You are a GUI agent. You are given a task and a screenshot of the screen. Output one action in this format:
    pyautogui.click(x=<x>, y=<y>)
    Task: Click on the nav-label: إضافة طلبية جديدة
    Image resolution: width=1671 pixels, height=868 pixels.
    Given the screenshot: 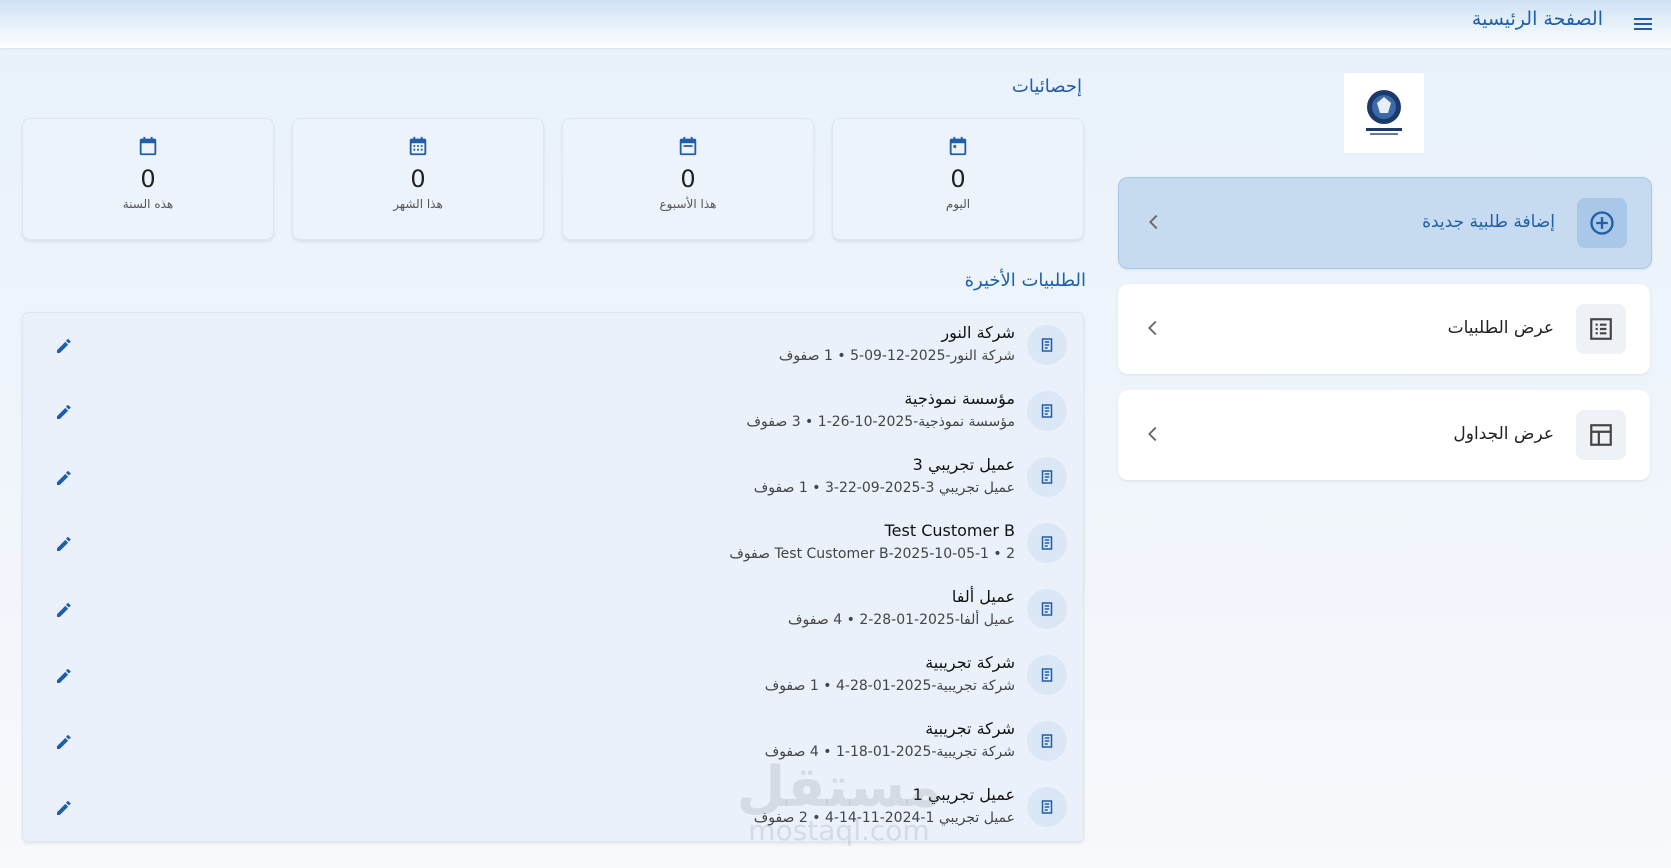 What is the action you would take?
    pyautogui.click(x=1488, y=222)
    